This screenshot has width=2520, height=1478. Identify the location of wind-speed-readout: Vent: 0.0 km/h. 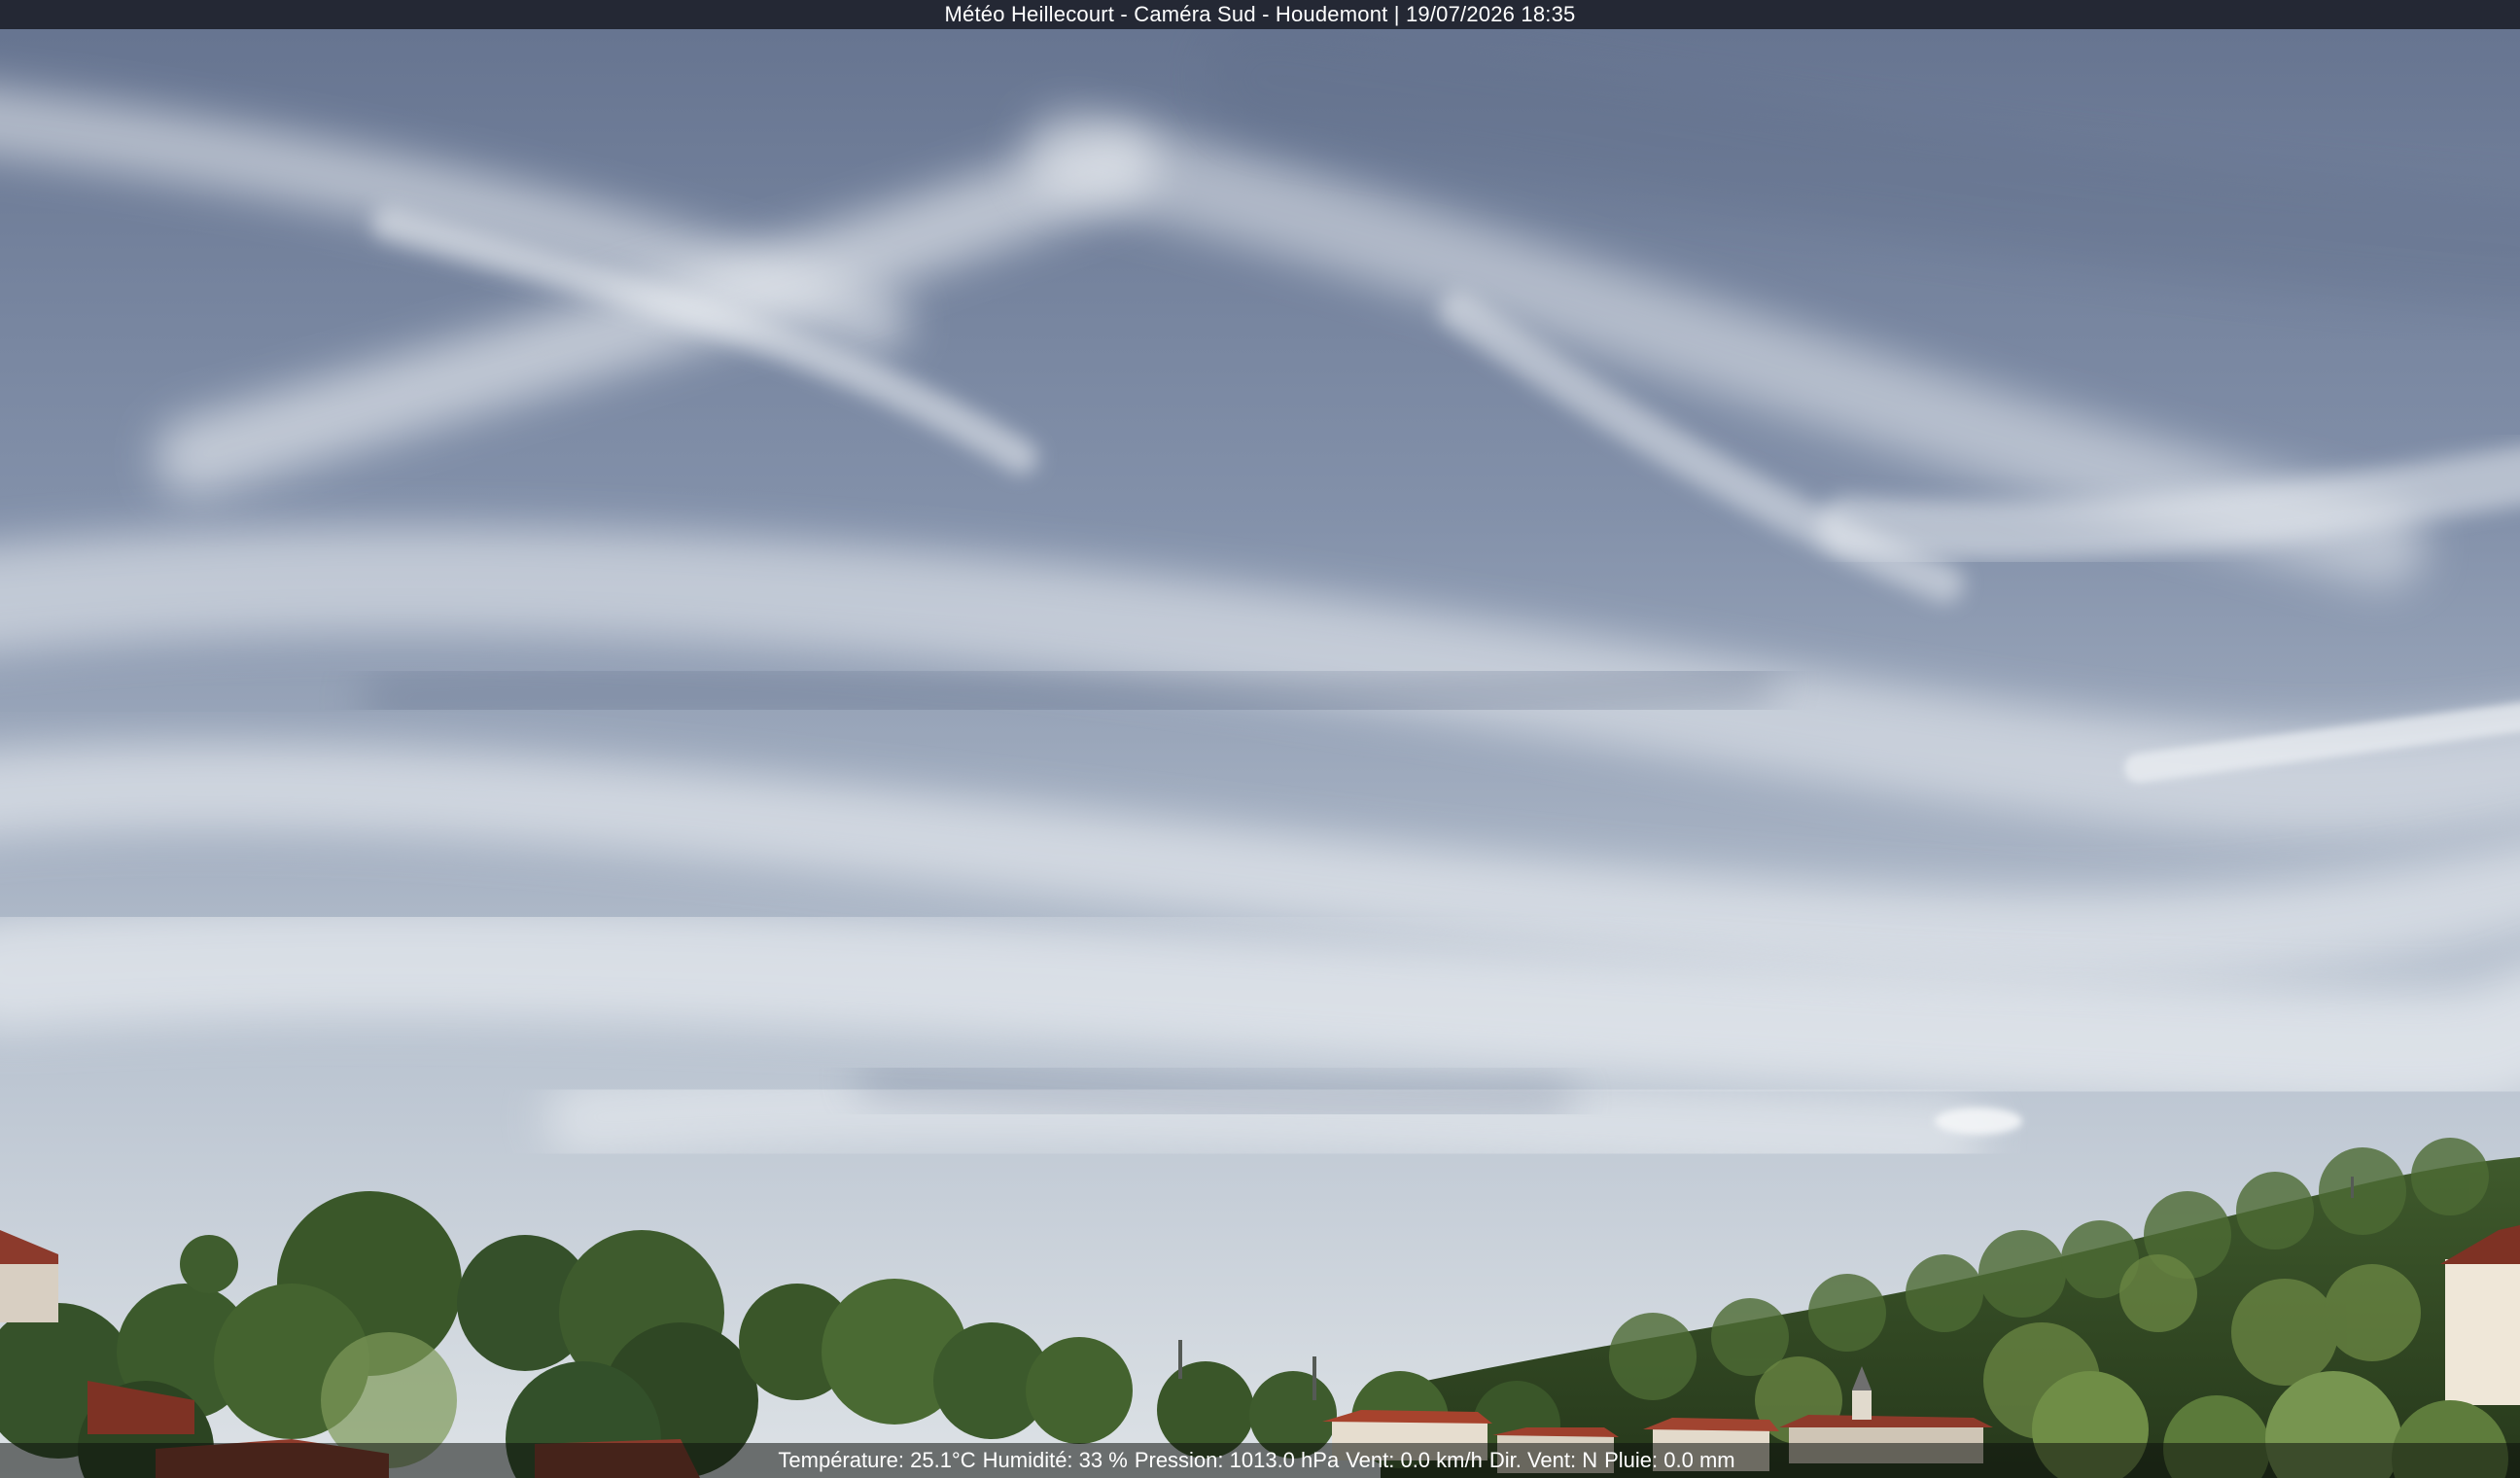
(1414, 1460).